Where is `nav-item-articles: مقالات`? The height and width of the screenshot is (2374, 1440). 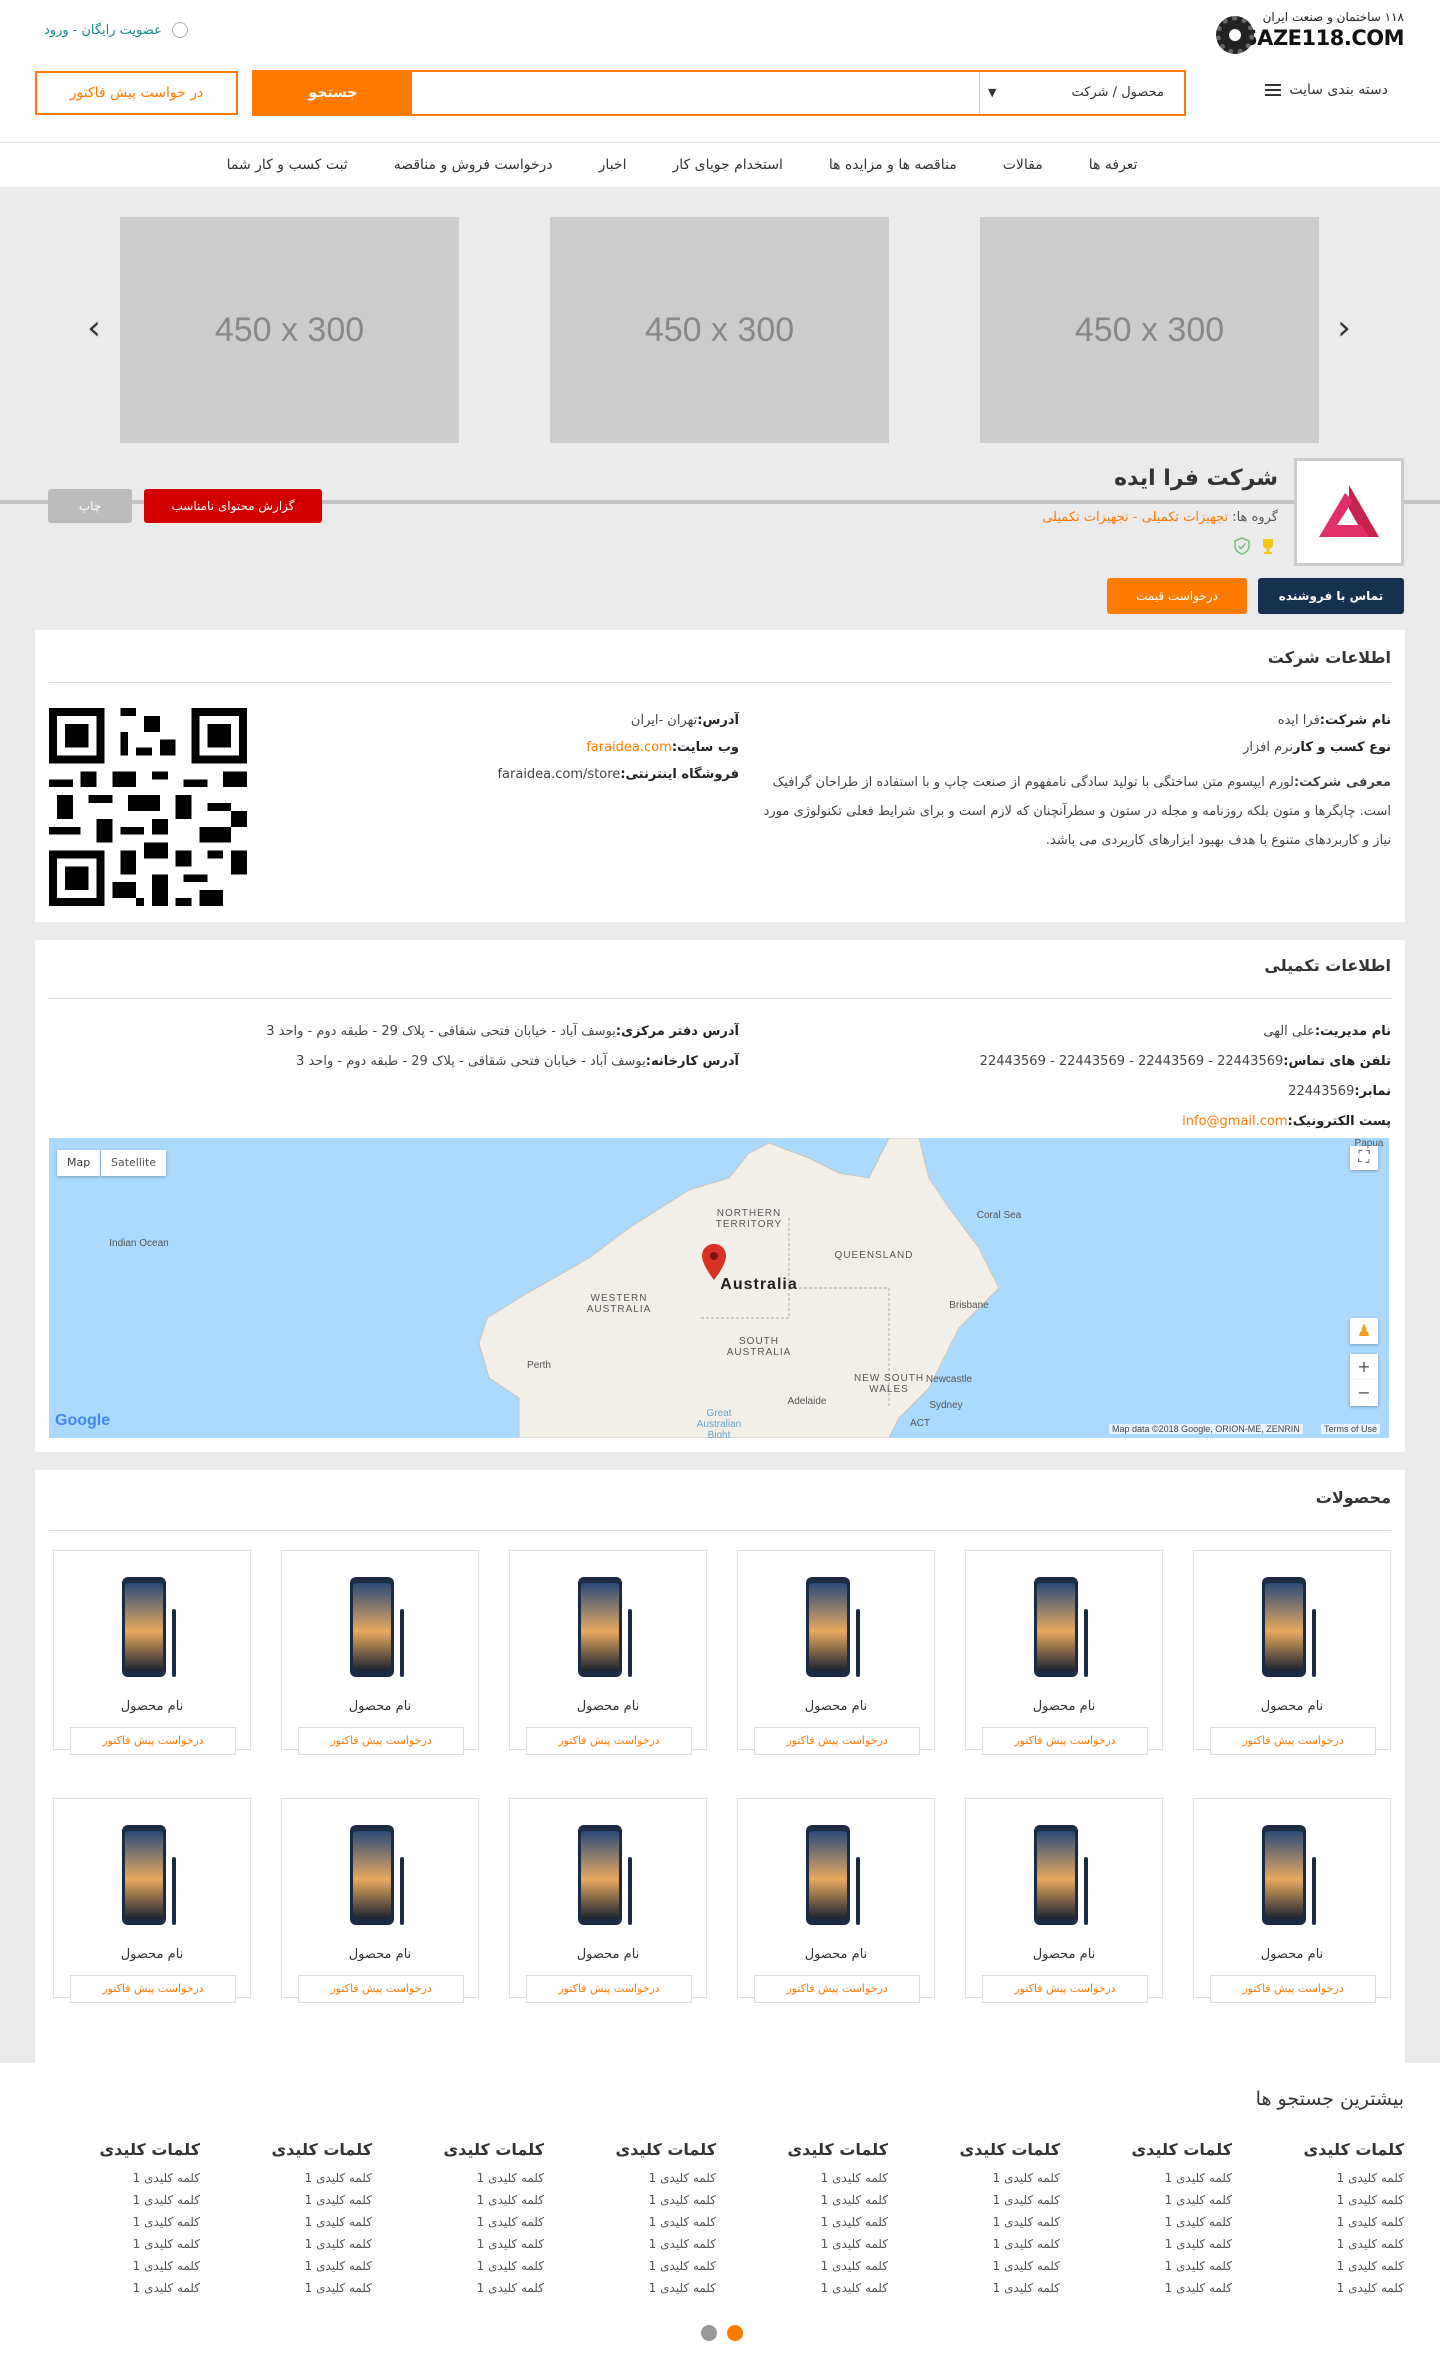
nav-item-articles: مقالات is located at coordinates (1023, 165).